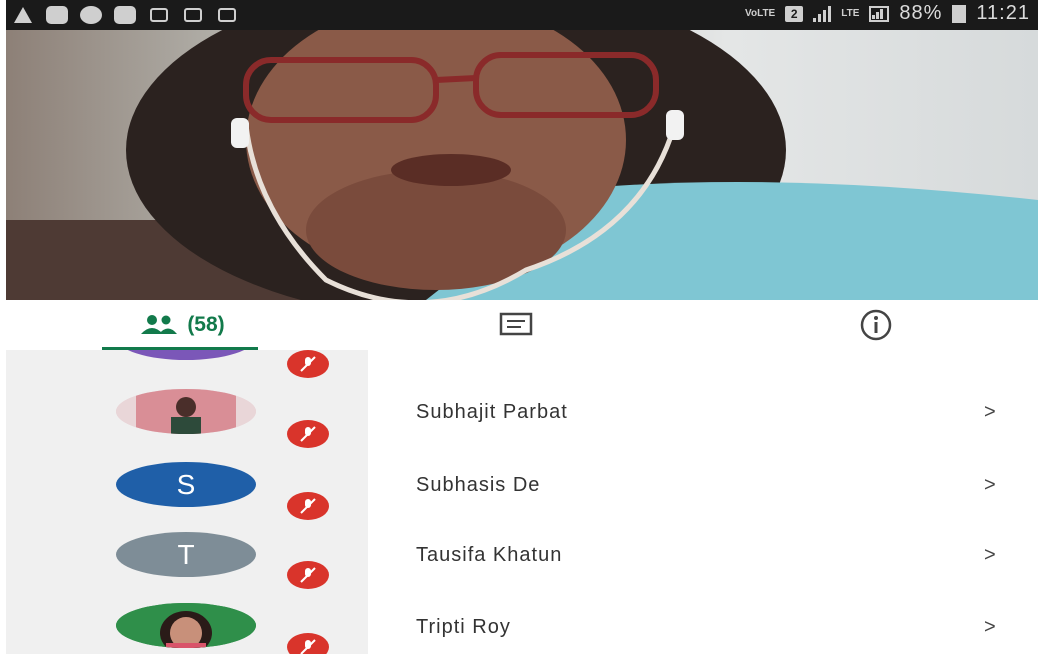 This screenshot has height=654, width=1044. I want to click on notification-icons, so click(125, 15).